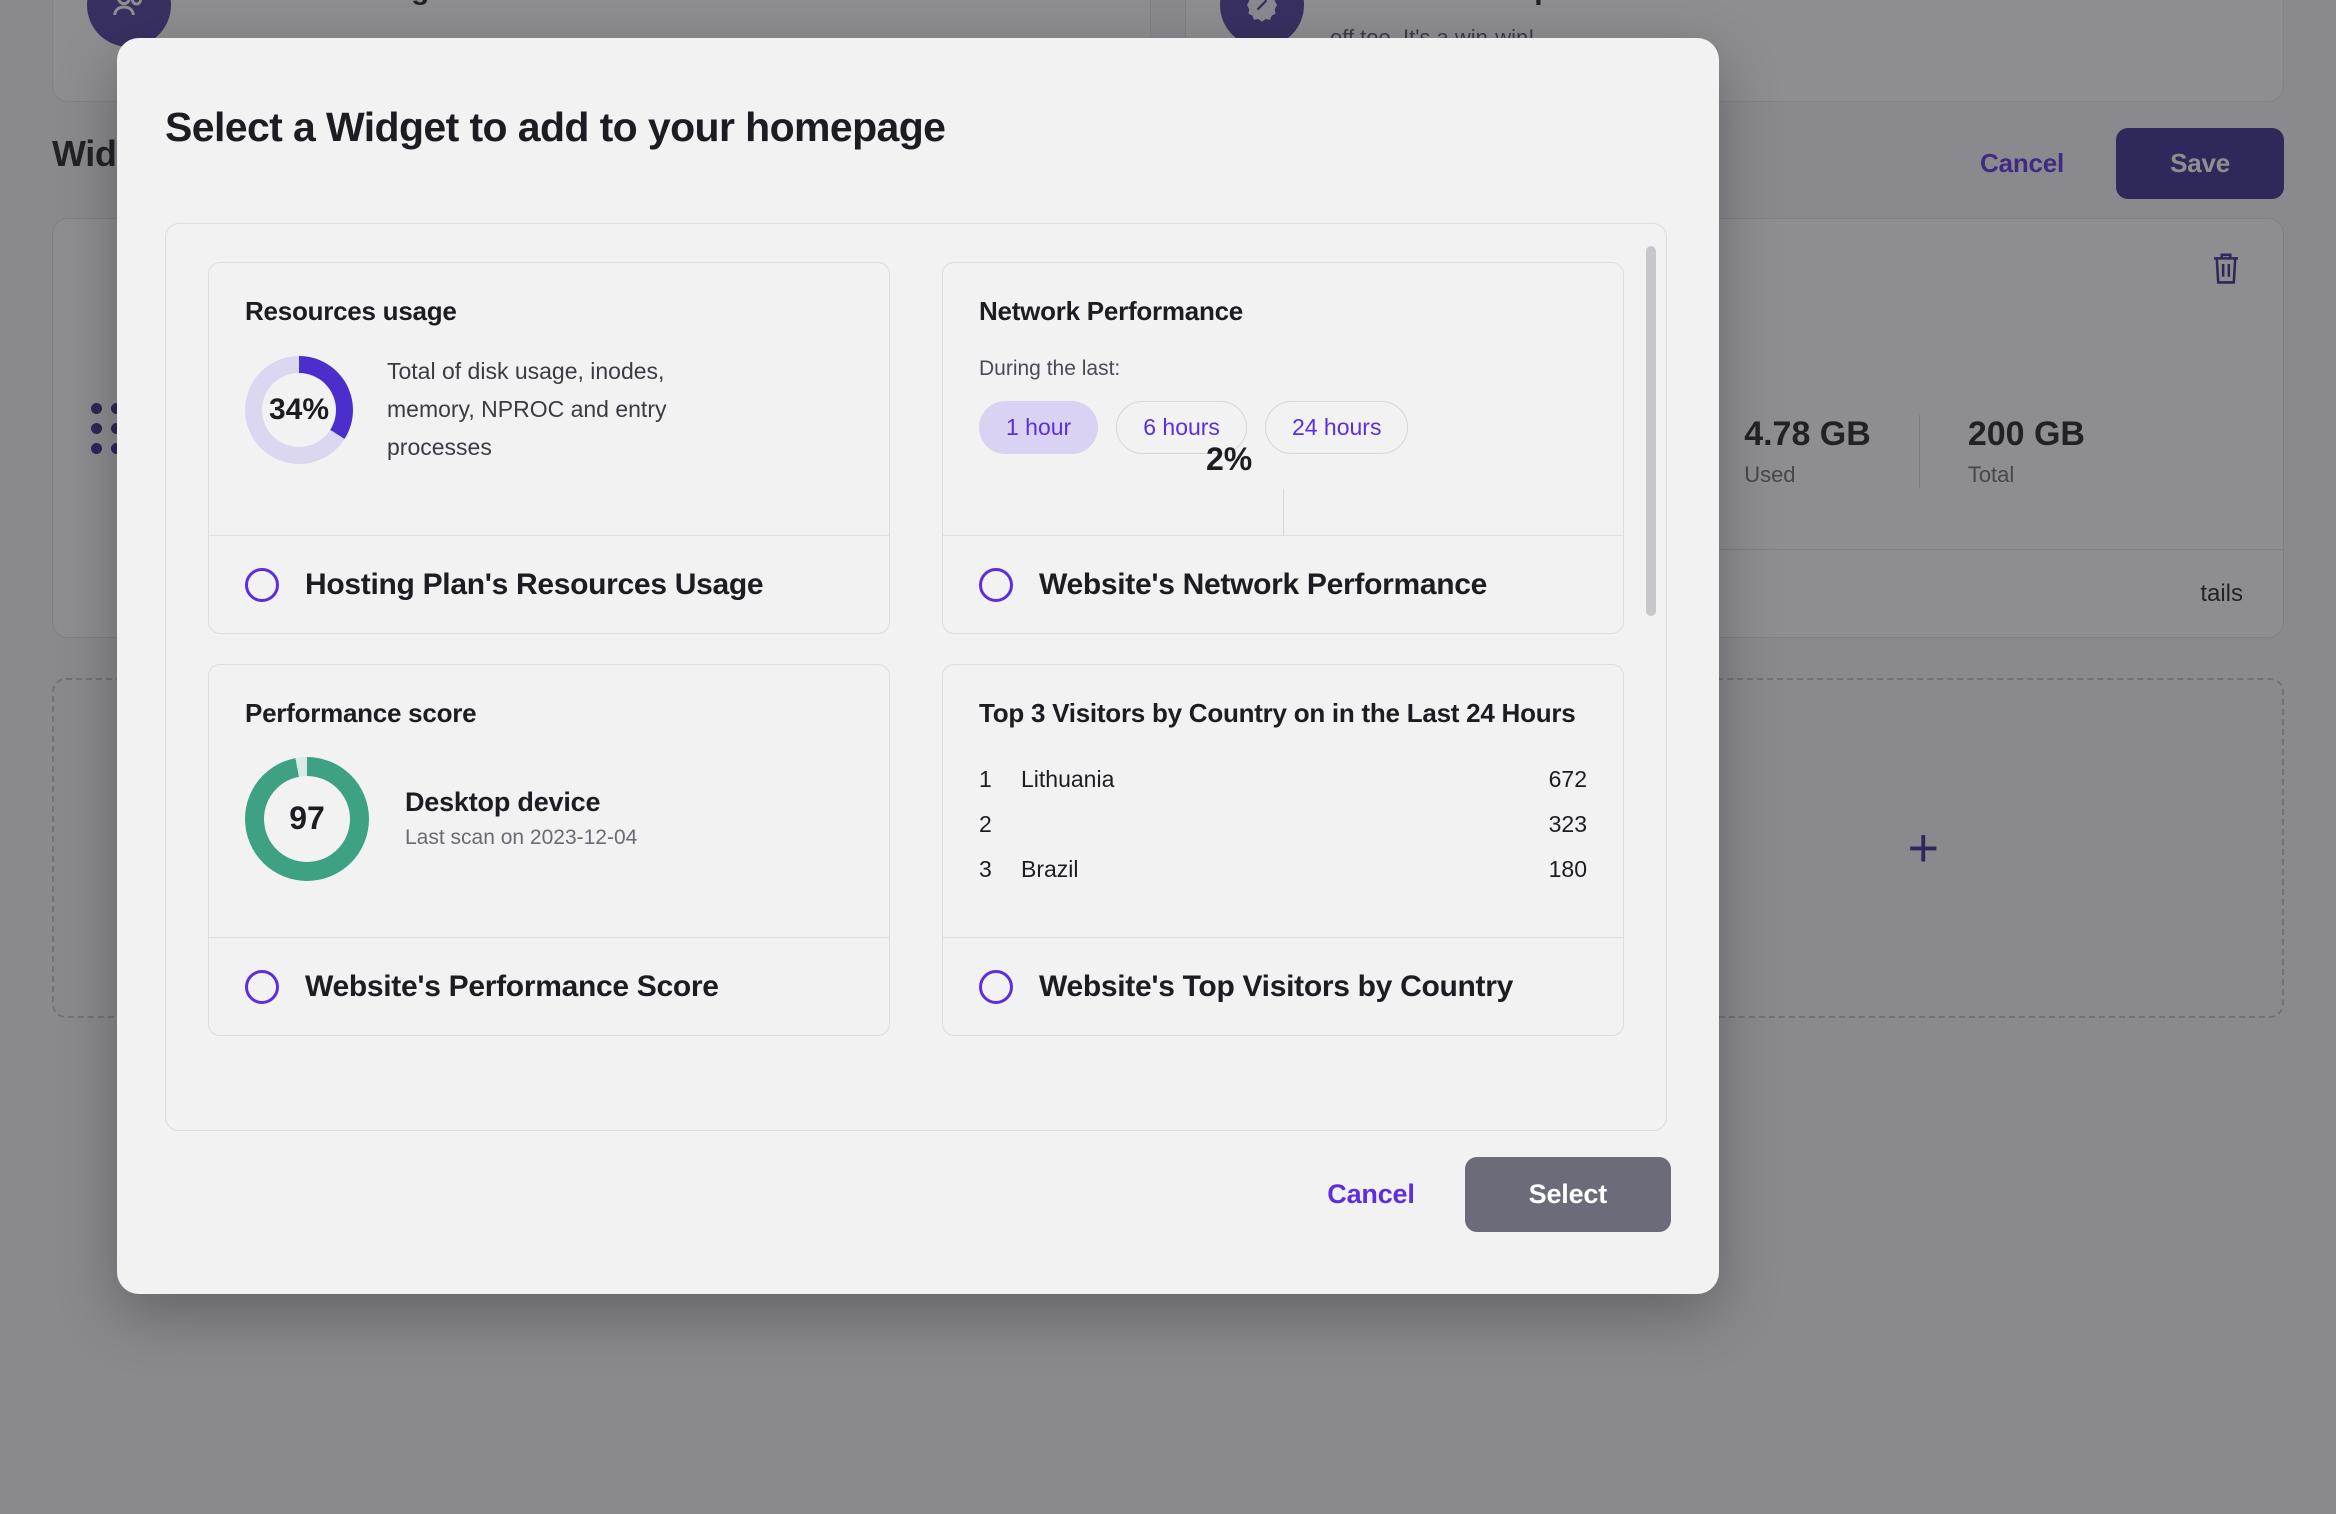 Image resolution: width=2336 pixels, height=1514 pixels. Describe the element at coordinates (555, 127) in the screenshot. I see `modal-title: Select a Widget to add to your homepage` at that location.